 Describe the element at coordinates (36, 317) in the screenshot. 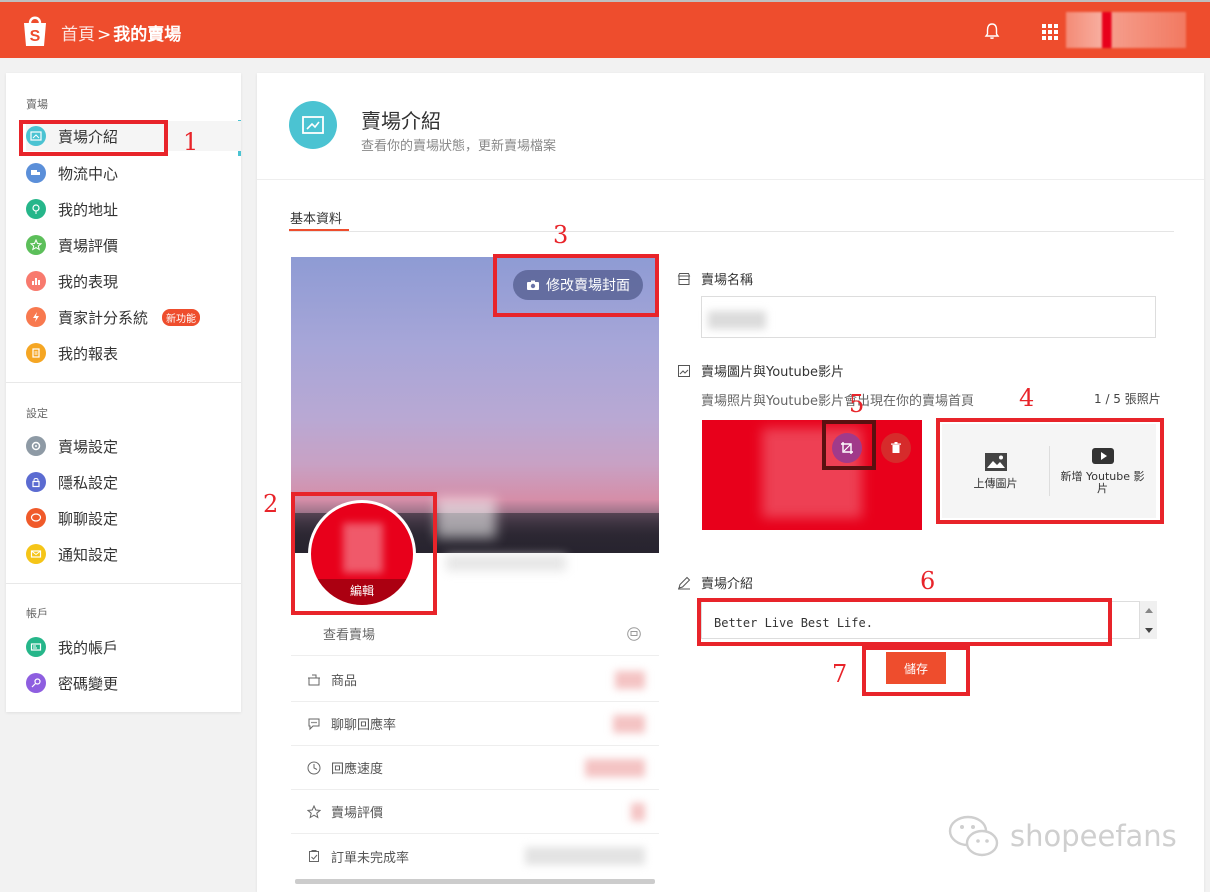

I see `lightning-icon` at that location.